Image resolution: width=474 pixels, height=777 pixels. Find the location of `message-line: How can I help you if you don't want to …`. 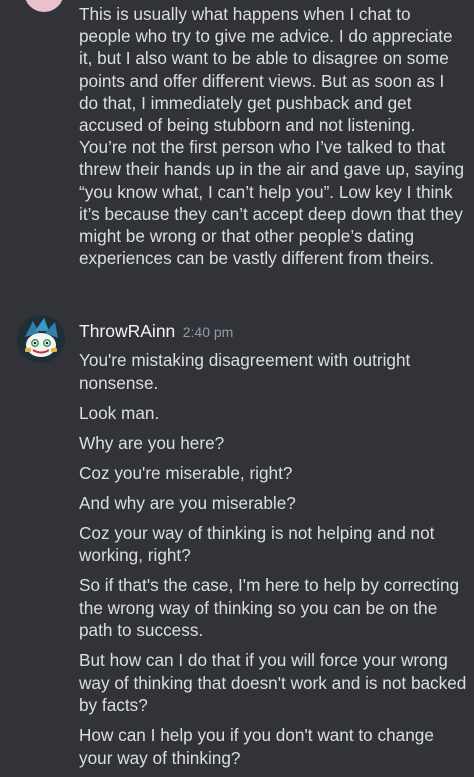

message-line: How can I help you if you don't want to … is located at coordinates (256, 746).